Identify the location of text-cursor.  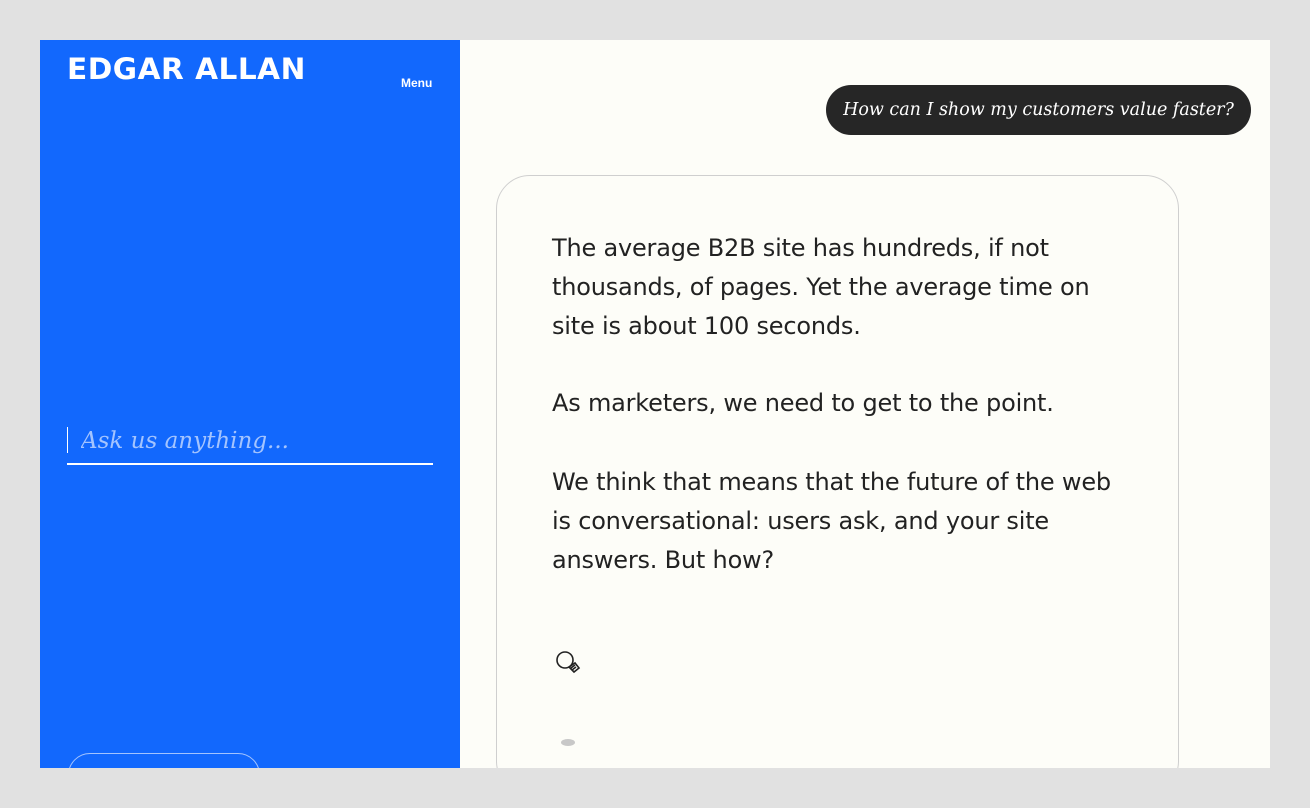
(67, 440).